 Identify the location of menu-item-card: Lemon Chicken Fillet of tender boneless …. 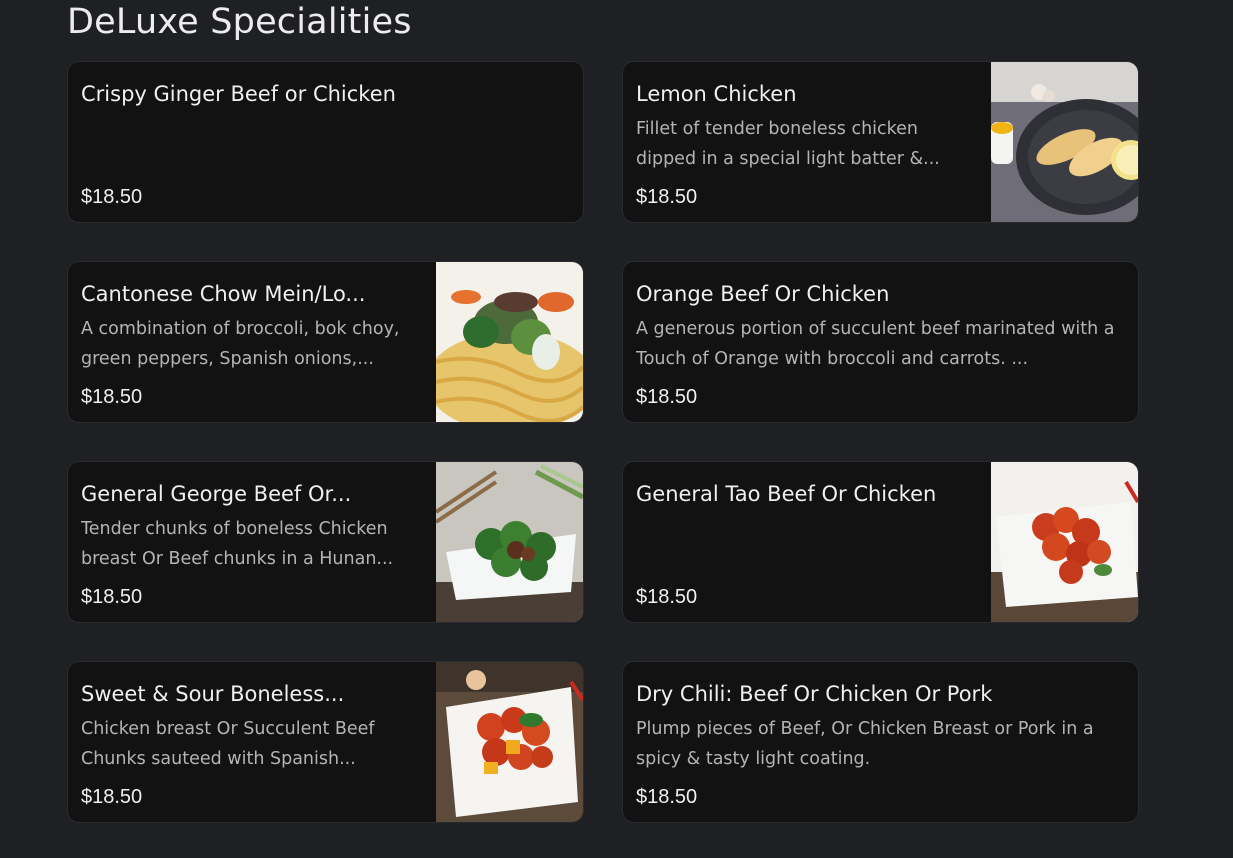
(880, 142).